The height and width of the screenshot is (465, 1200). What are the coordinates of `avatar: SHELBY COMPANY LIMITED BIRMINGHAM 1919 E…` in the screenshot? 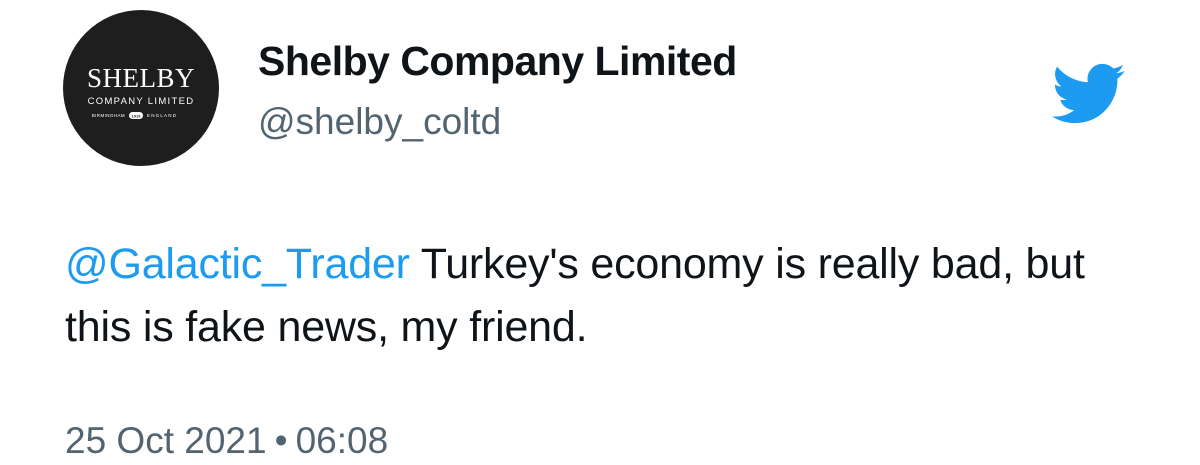 It's located at (141, 88).